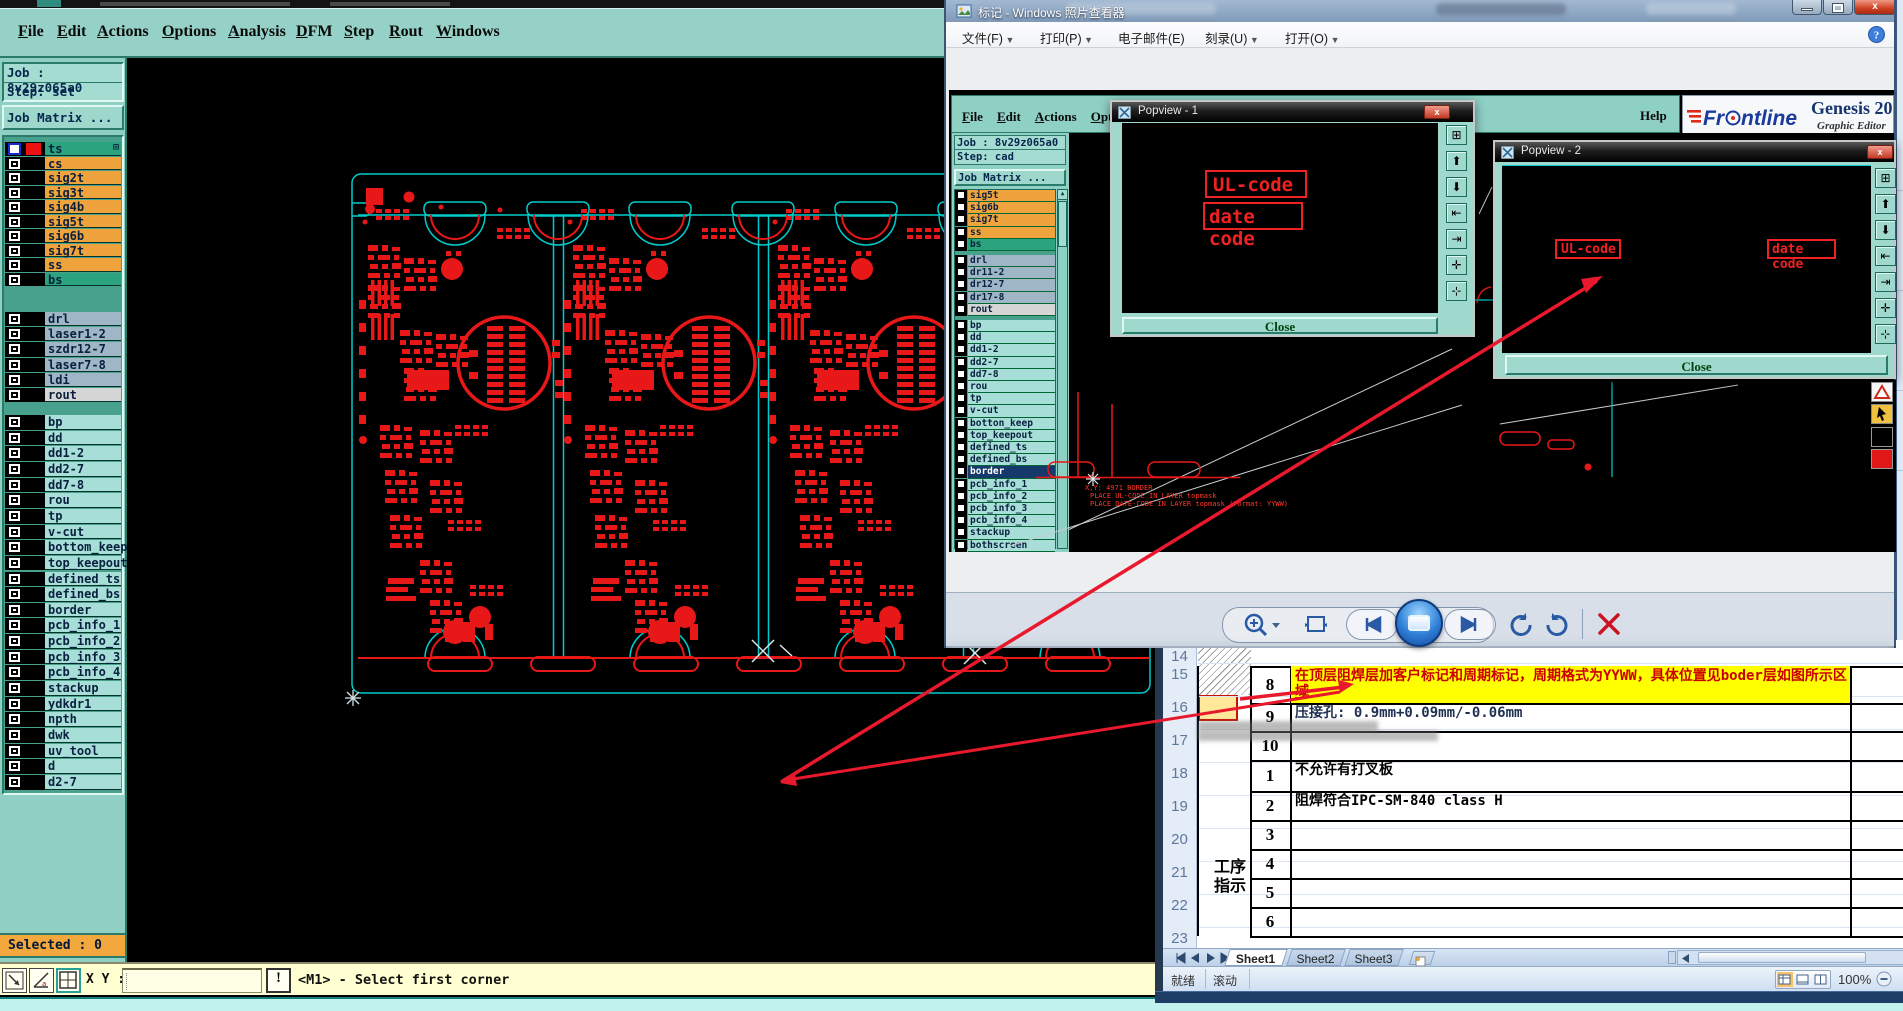 The image size is (1903, 1011). I want to click on photo-layer-row-dr17-8: dr17-8, so click(1005, 297).